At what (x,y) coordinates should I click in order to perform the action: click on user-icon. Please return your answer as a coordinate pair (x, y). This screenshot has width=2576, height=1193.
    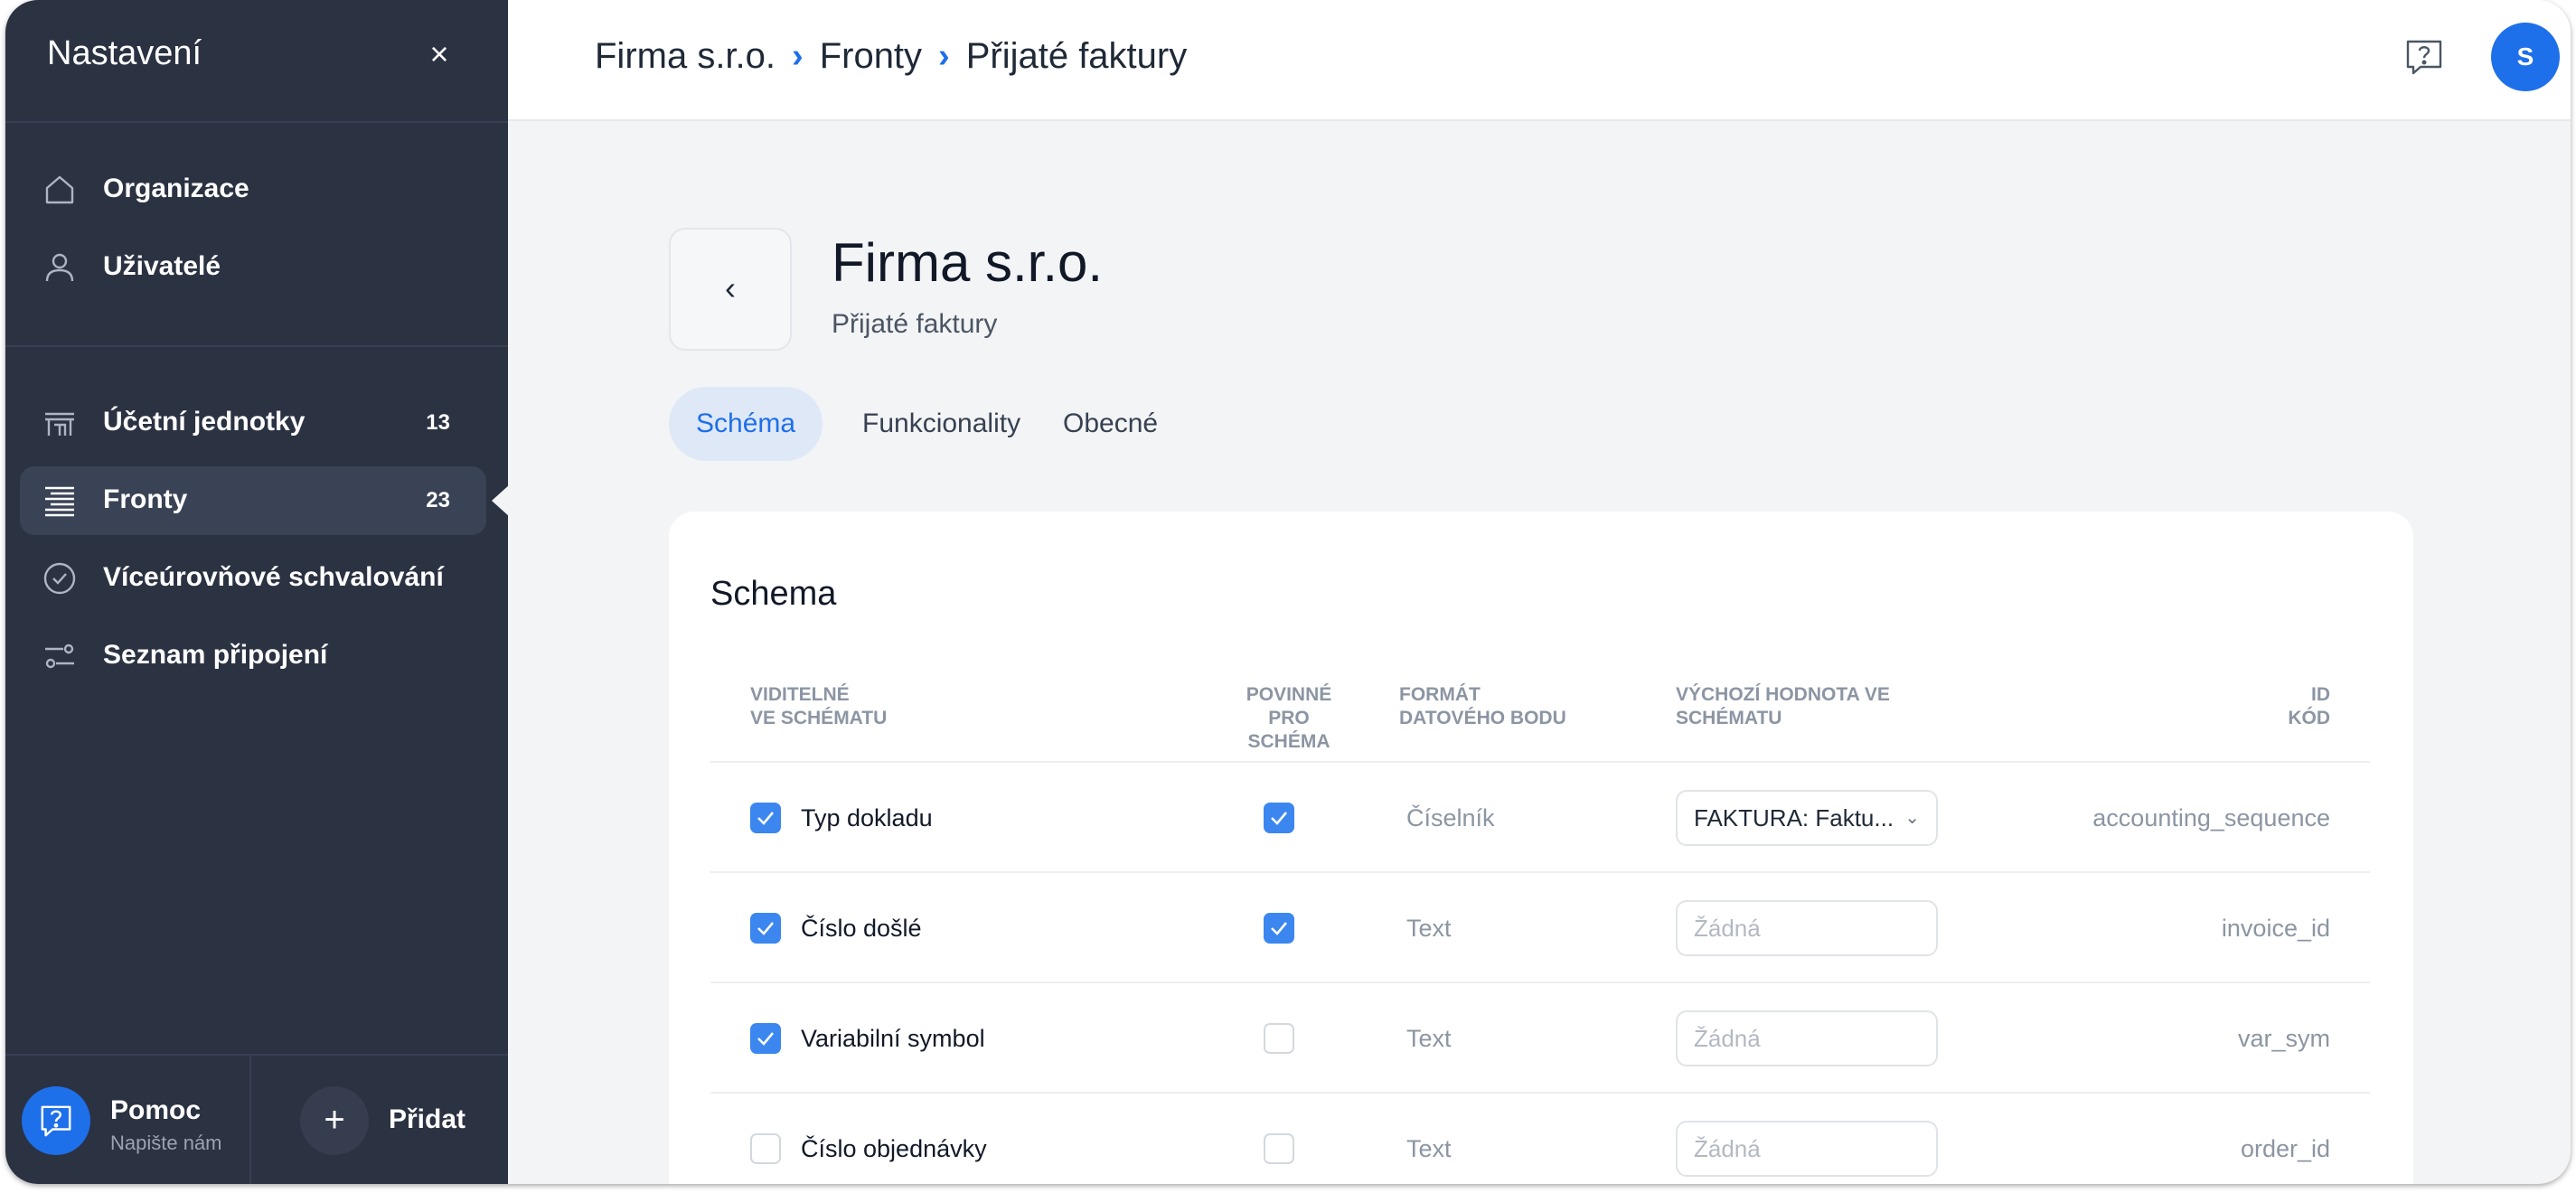
    Looking at the image, I should click on (60, 267).